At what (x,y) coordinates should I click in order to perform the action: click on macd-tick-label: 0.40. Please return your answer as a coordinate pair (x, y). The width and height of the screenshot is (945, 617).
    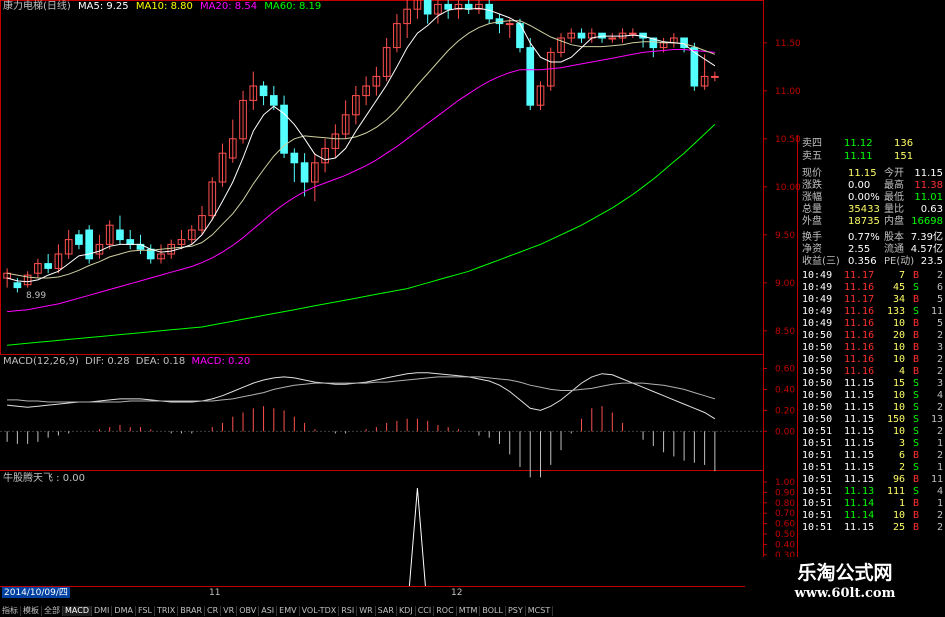
    Looking at the image, I should click on (785, 390).